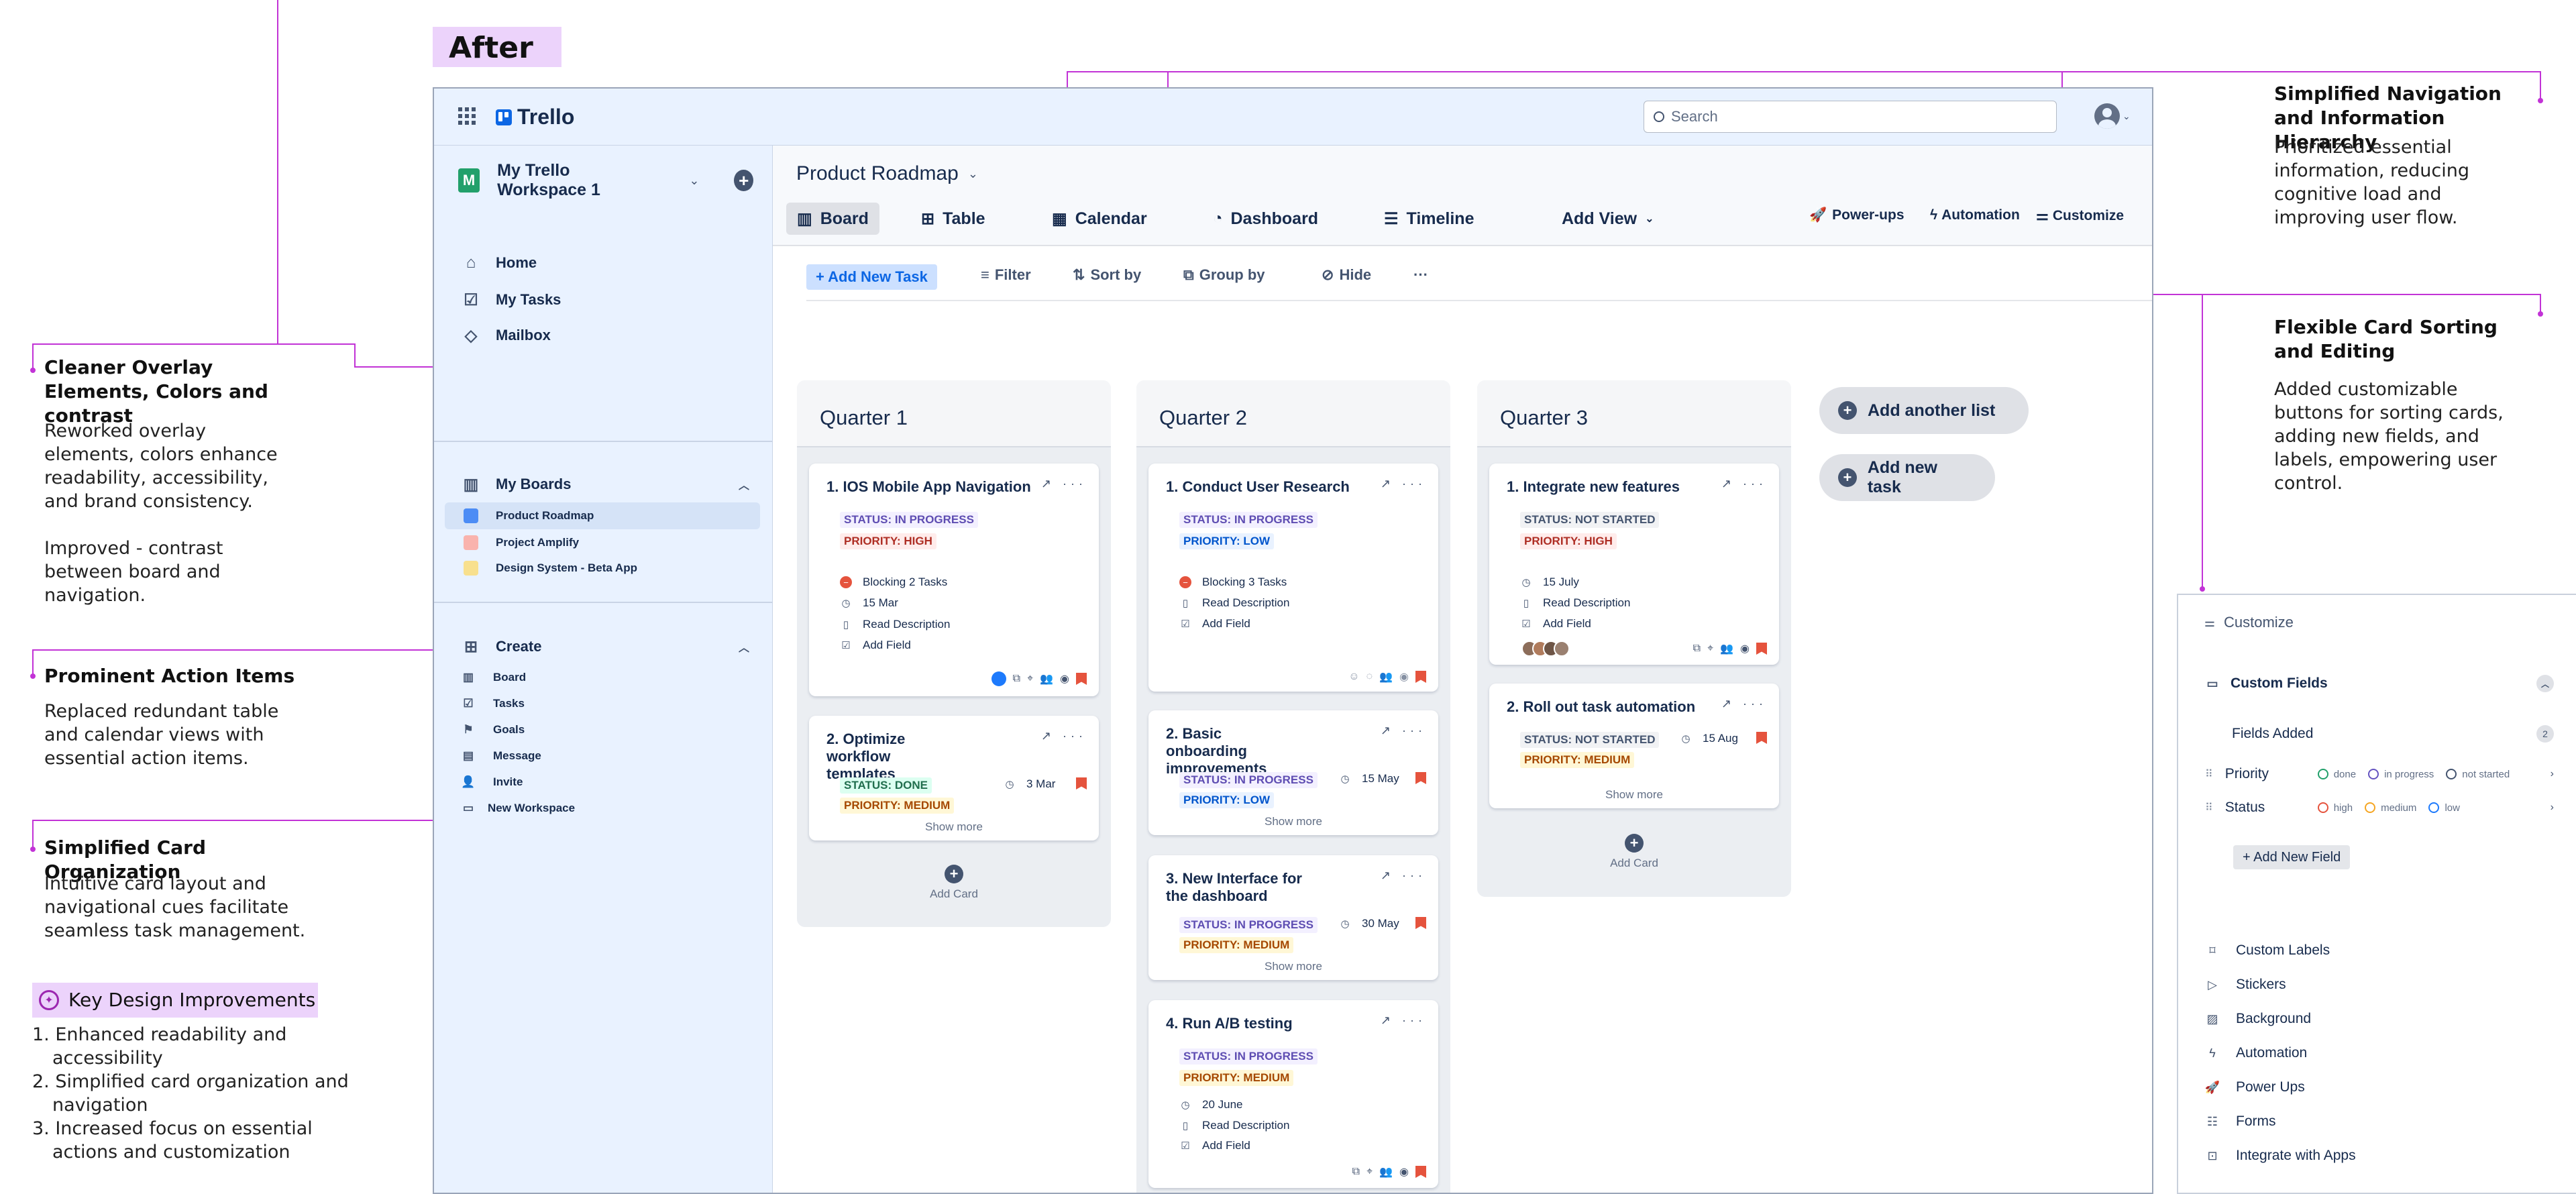  What do you see at coordinates (871, 277) in the screenshot?
I see `add-new-task-button: + Add New Task` at bounding box center [871, 277].